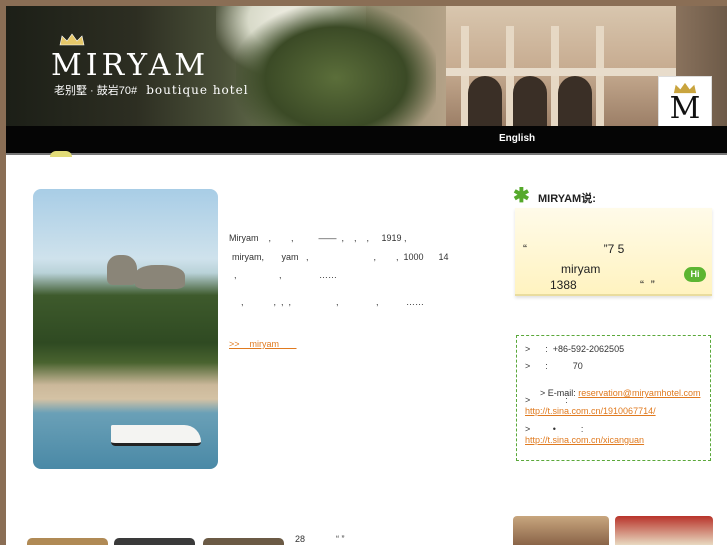 The image size is (727, 545). What do you see at coordinates (639, 393) in the screenshot?
I see `contact-email-link: reservation@miryamhotel.com` at bounding box center [639, 393].